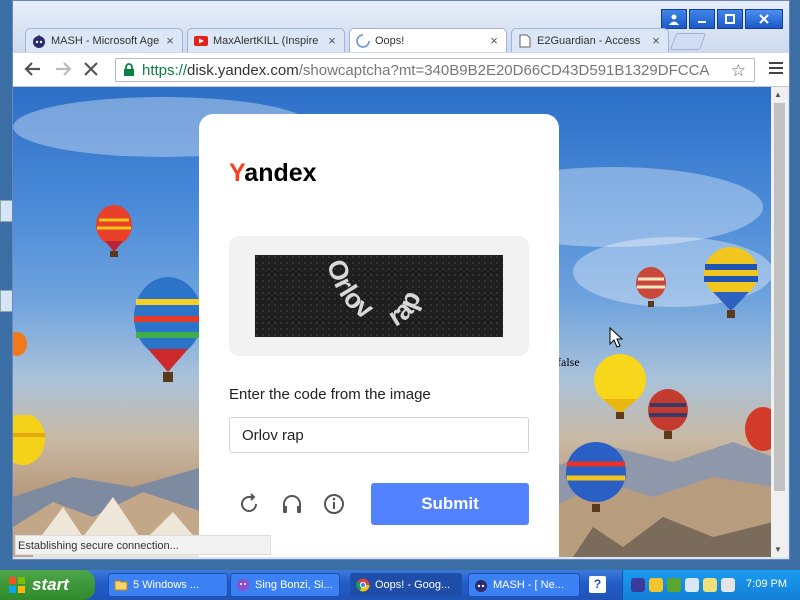 The width and height of the screenshot is (800, 600). Describe the element at coordinates (778, 94) in the screenshot. I see `scroll-up-icon: ▲` at that location.